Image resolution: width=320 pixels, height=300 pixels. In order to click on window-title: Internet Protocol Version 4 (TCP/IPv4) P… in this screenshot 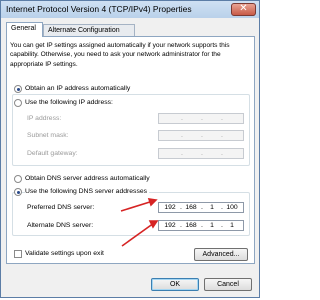, I will do `click(99, 9)`.